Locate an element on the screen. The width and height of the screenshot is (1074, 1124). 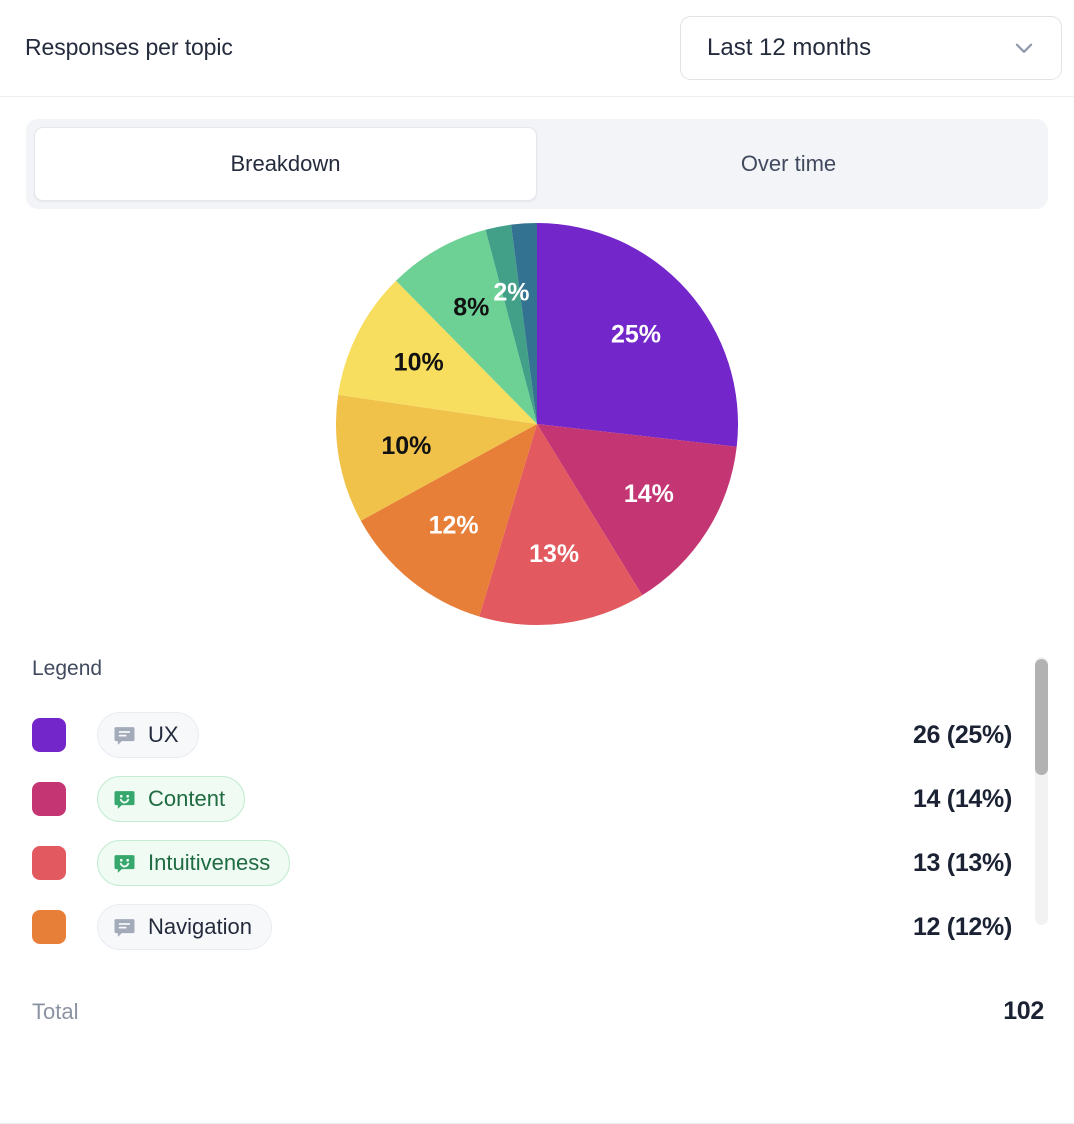
pie-chart-svg: 25% 14% 13% 12% 10% 10% 8%2% is located at coordinates (537, 424).